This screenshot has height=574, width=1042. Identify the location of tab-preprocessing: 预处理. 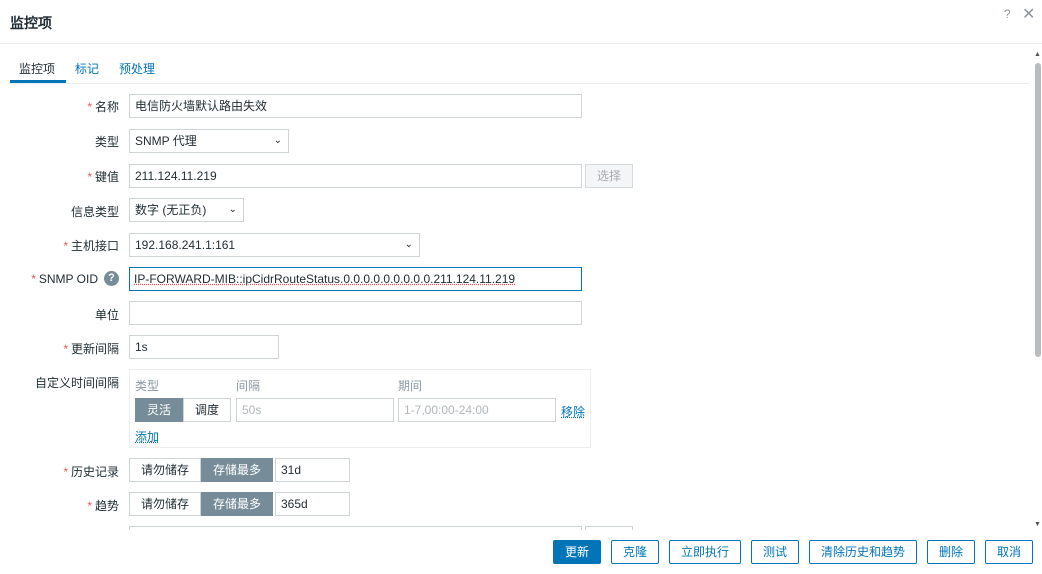
(137, 68).